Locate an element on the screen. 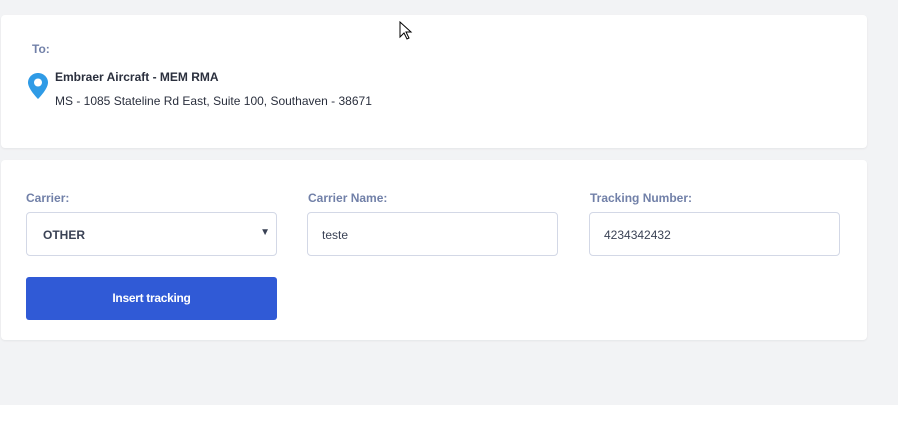  mouse-cursor-icon is located at coordinates (406, 30).